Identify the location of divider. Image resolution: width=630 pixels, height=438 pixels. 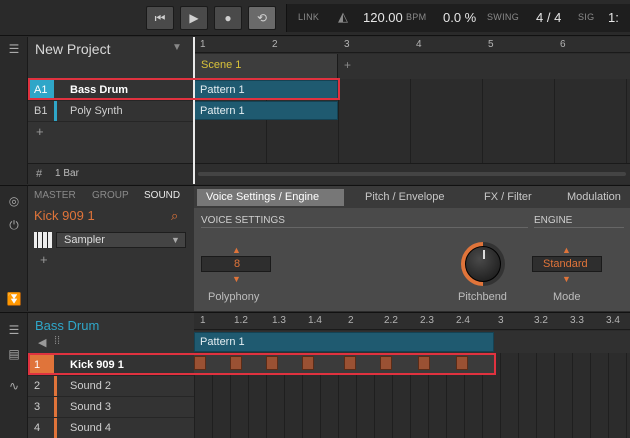
(579, 227).